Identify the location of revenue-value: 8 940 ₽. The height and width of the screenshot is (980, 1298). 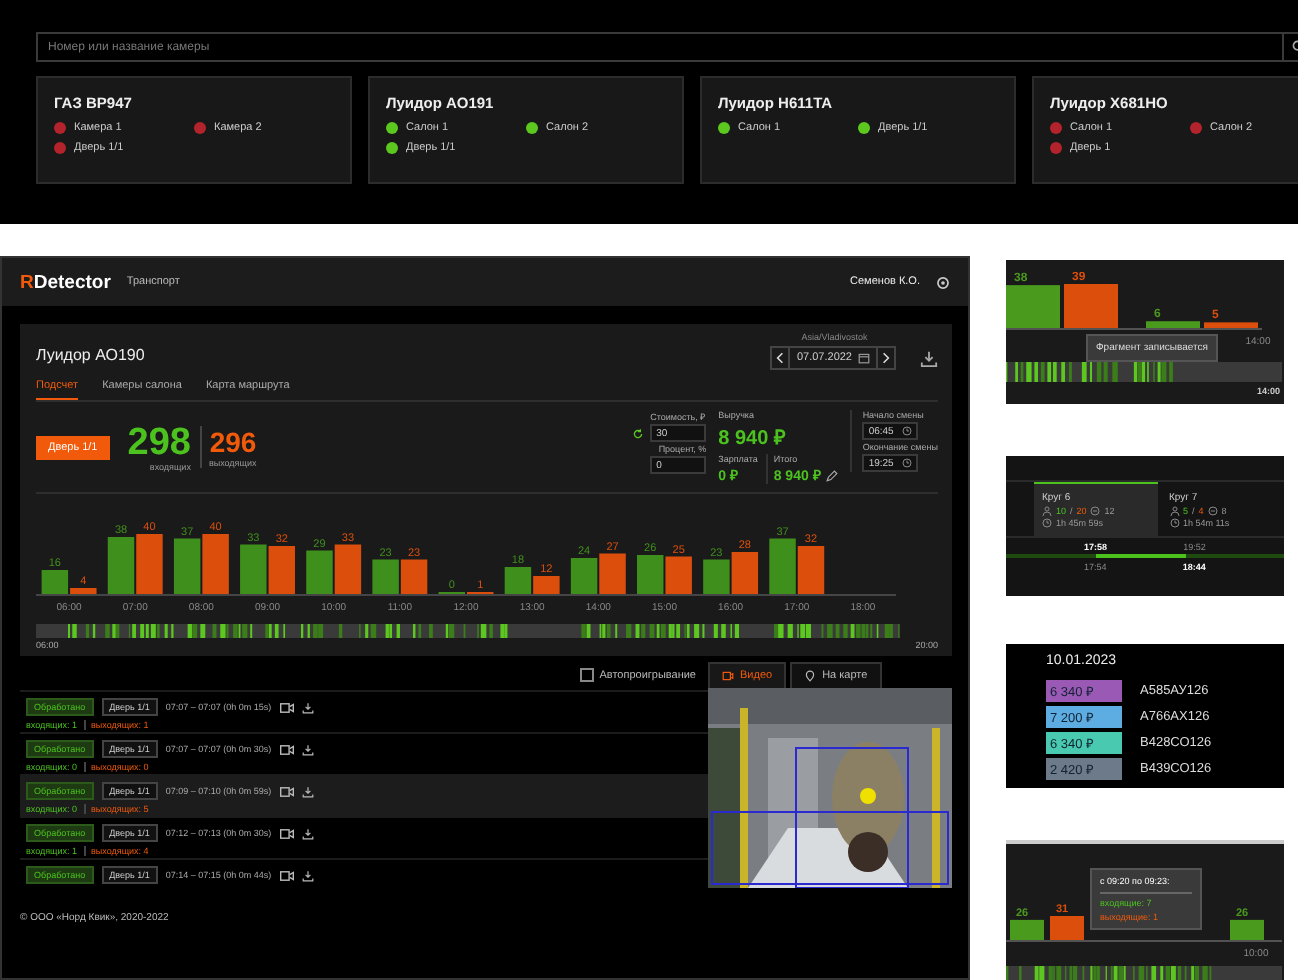
(753, 438).